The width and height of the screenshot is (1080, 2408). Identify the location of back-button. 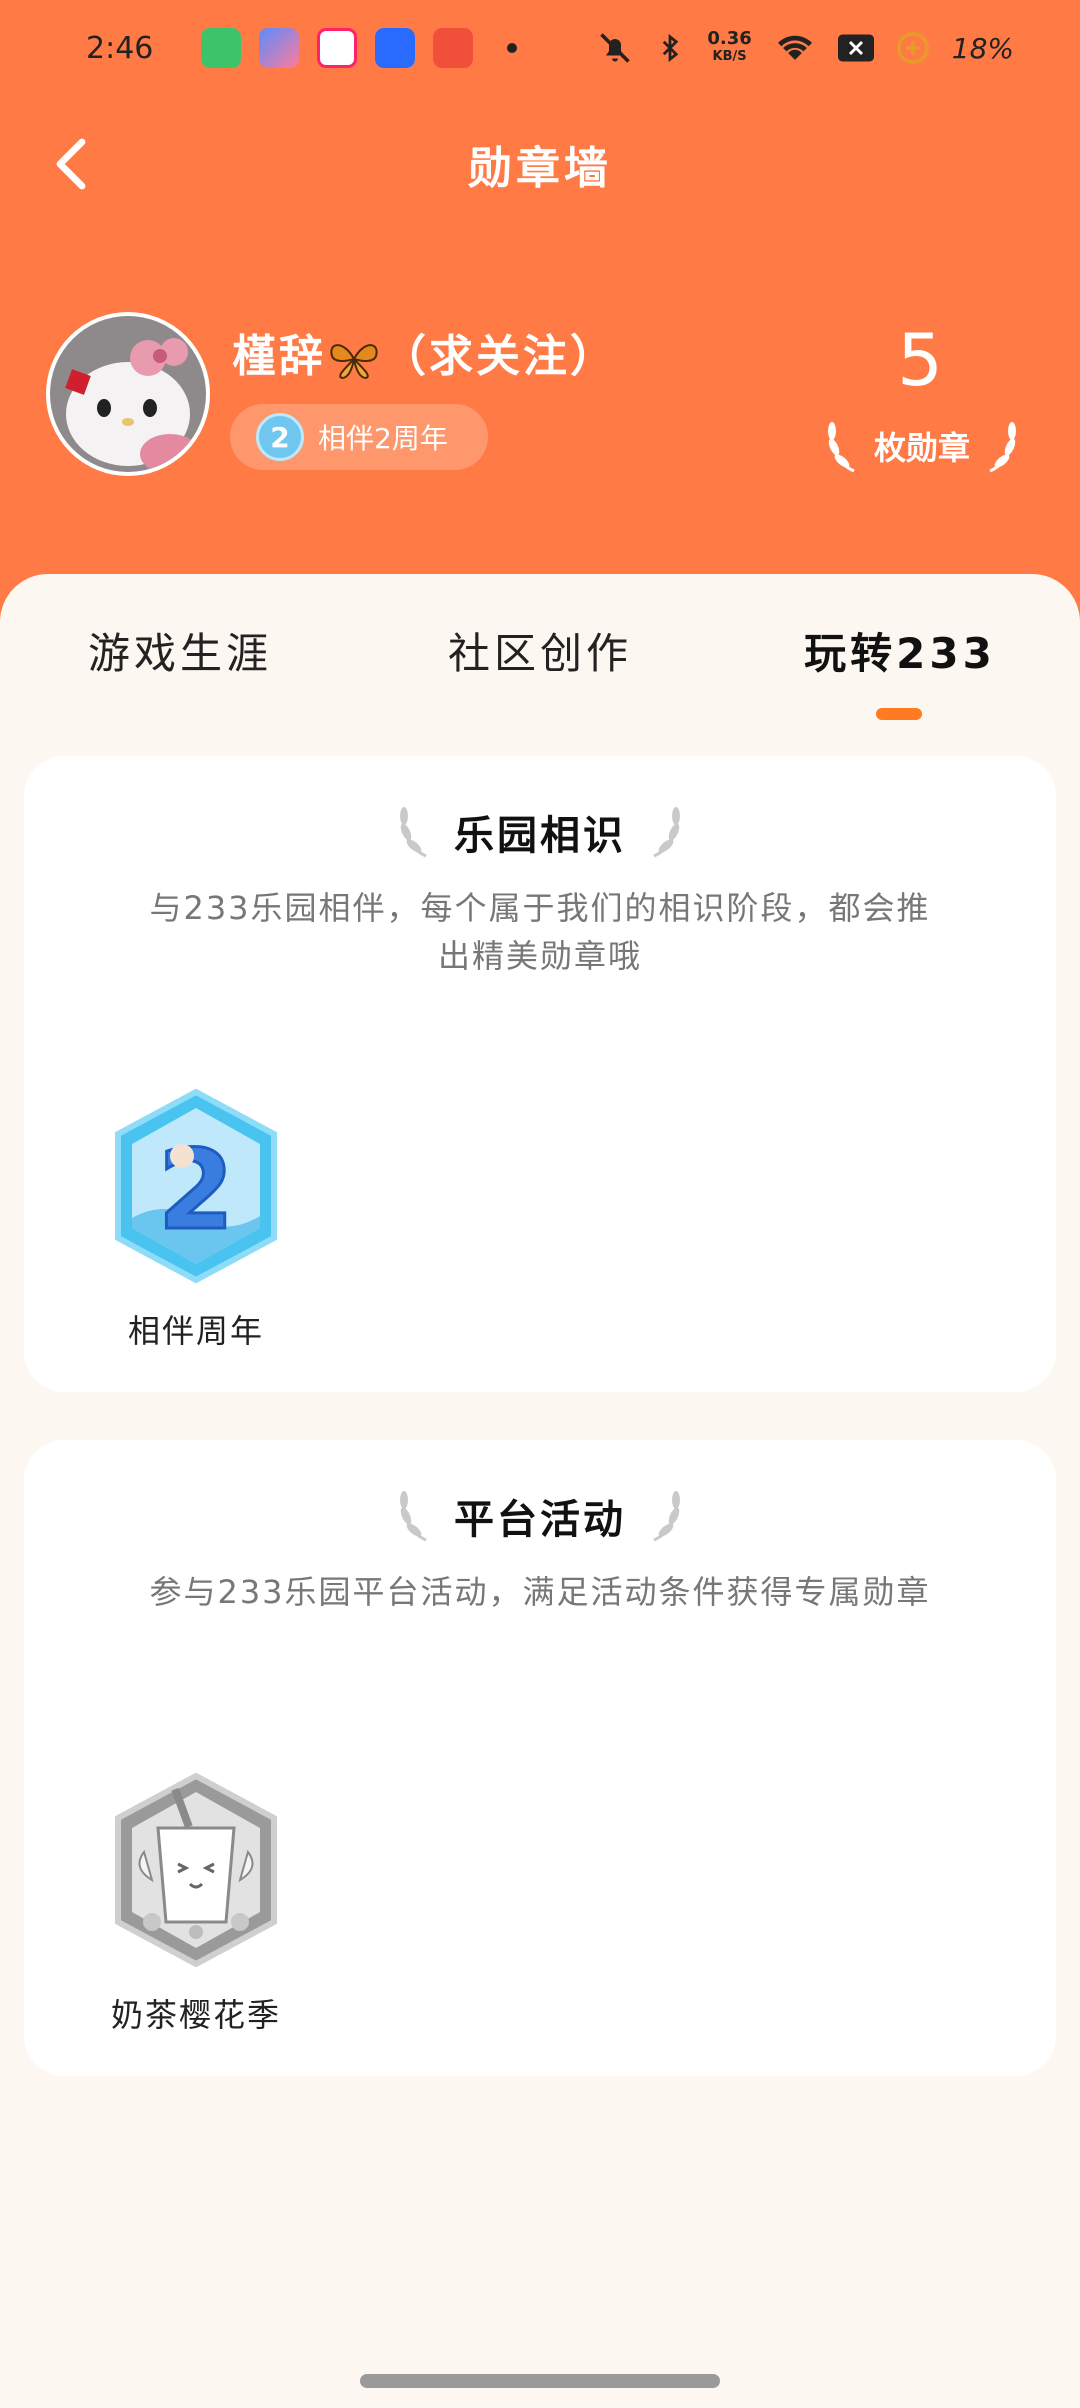
(72, 164).